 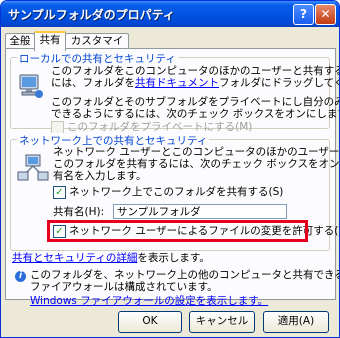 I want to click on local-desc-line2: には、フォルダを共有ドキュメントフォルダにドラッグしてください。, so click(x=195, y=83).